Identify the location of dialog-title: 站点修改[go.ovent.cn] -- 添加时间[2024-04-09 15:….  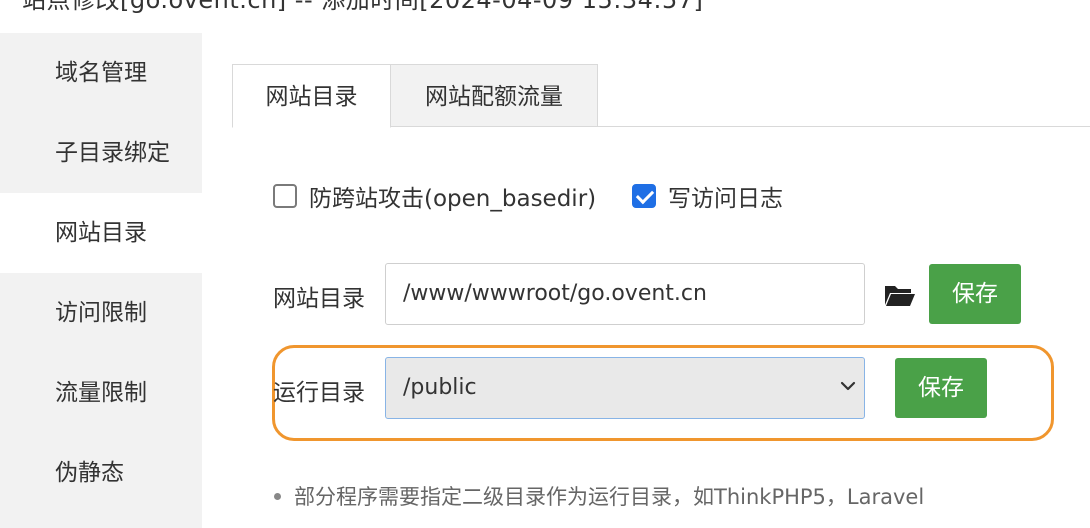
(363, 7).